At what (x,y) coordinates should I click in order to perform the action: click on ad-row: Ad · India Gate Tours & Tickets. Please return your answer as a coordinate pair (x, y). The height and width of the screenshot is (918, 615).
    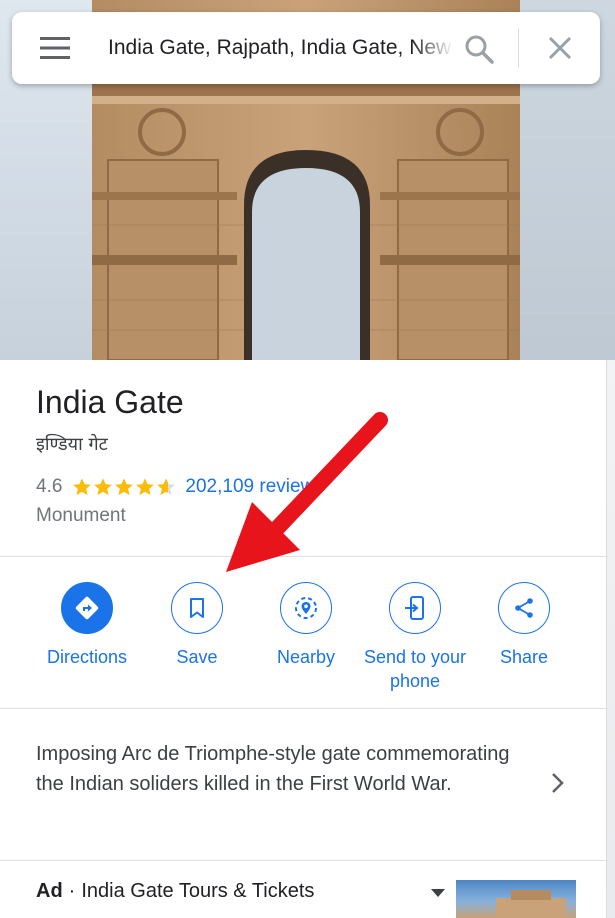
    Looking at the image, I should click on (175, 891).